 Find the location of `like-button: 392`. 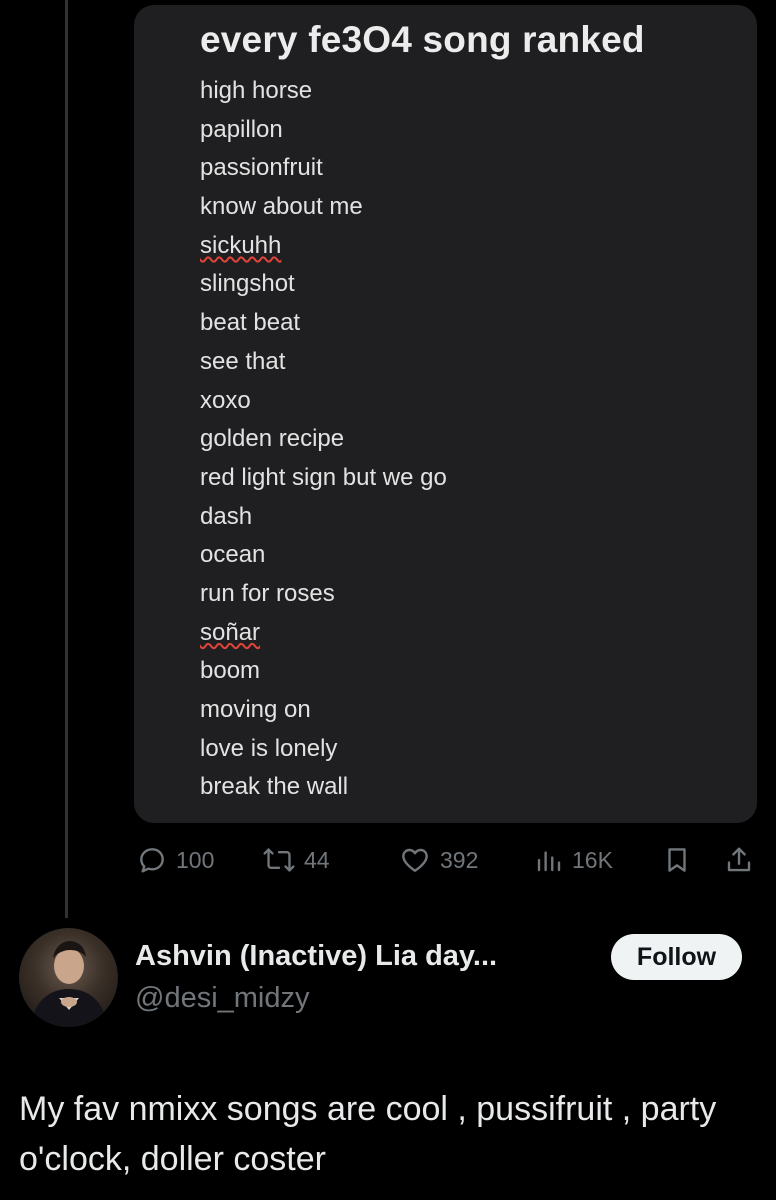

like-button: 392 is located at coordinates (438, 860).